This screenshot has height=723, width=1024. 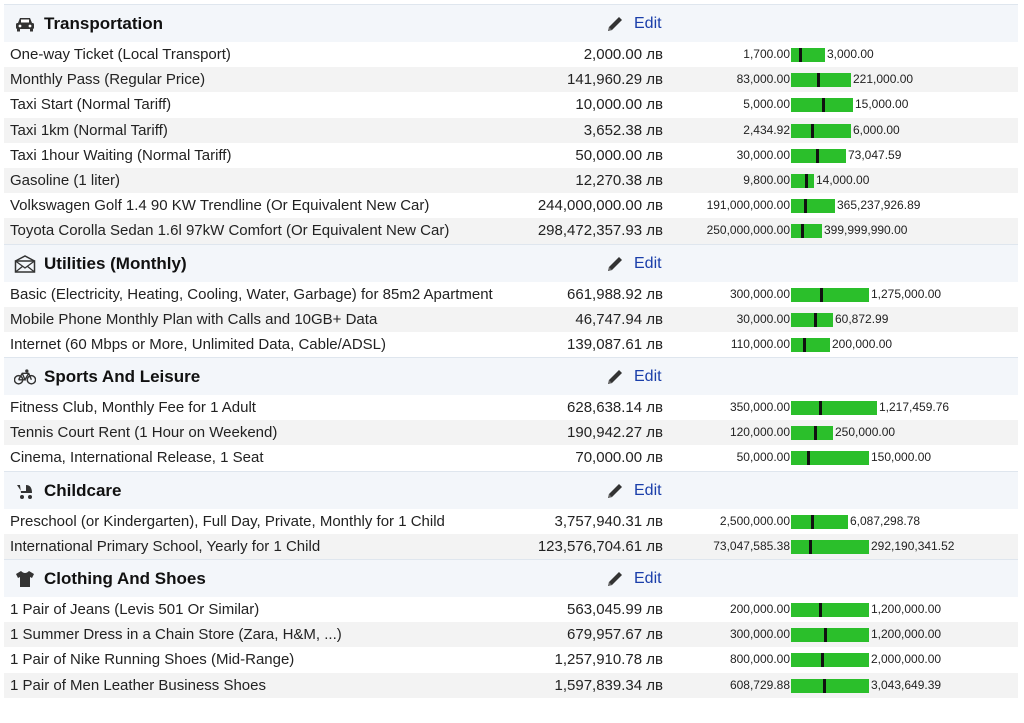 I want to click on item-name: 1 Pair of Men Leather Business Shoes, so click(x=138, y=685).